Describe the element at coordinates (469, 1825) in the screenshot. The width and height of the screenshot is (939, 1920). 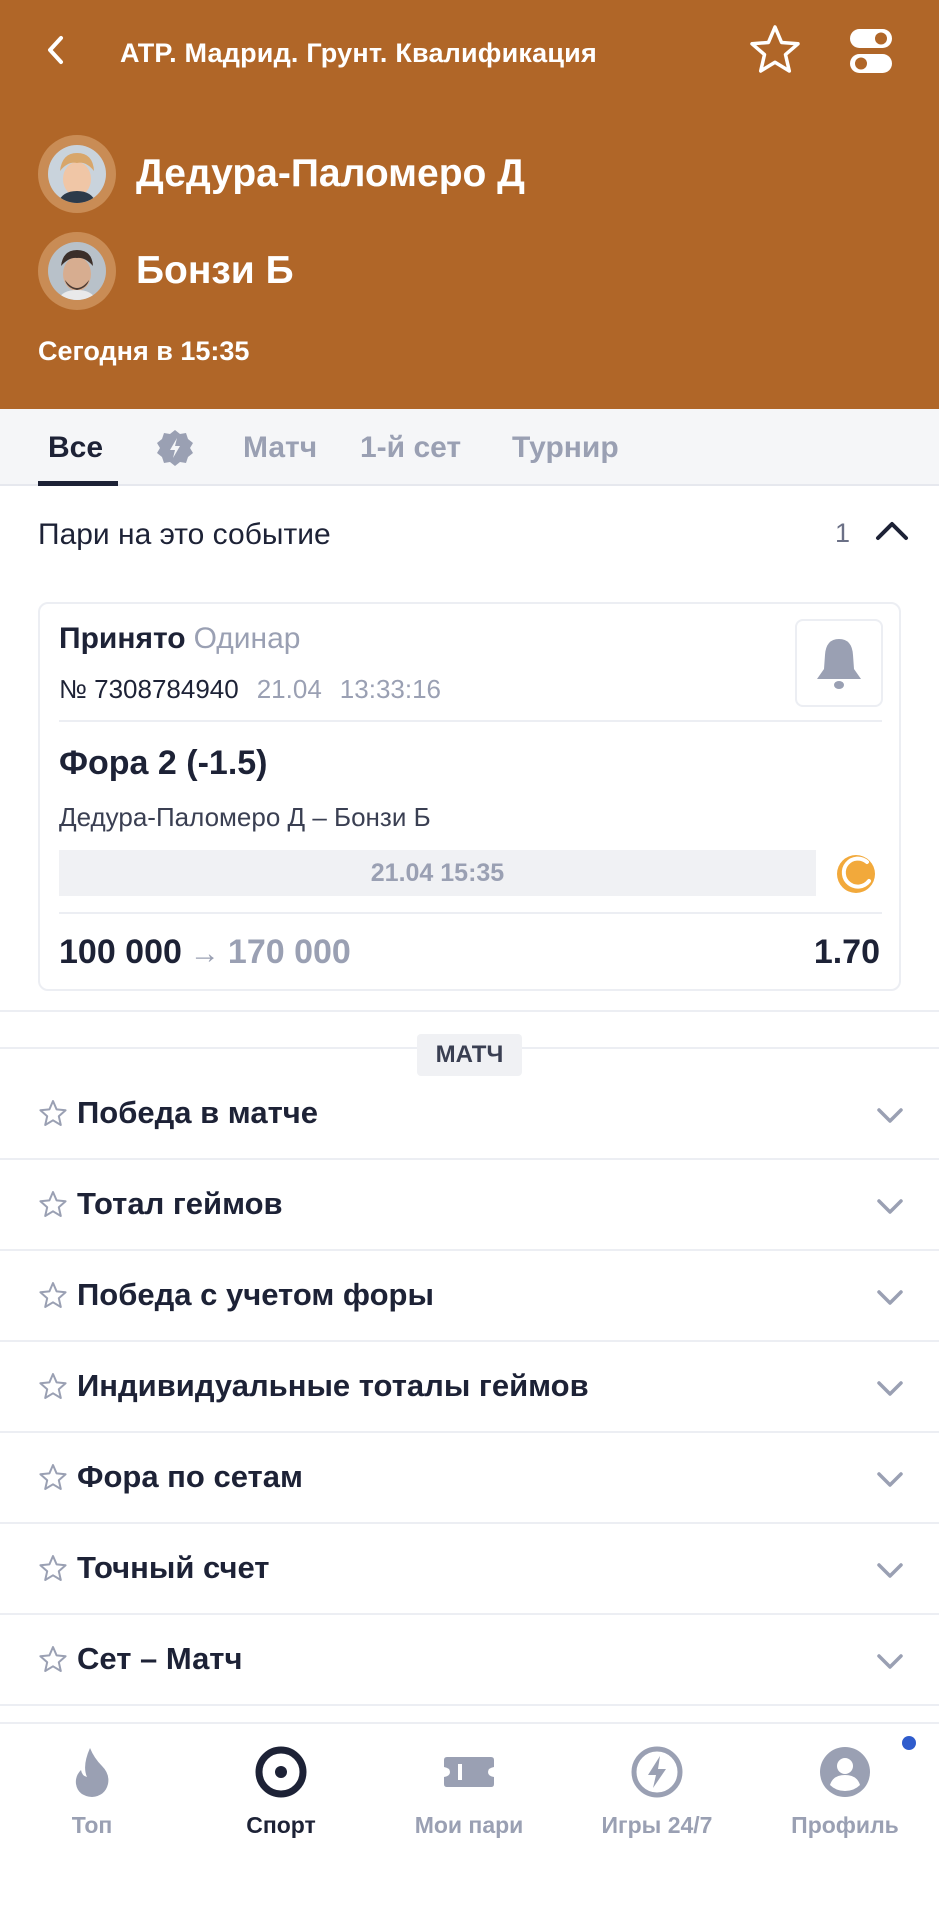
I see `nav-label: Мои пари` at that location.